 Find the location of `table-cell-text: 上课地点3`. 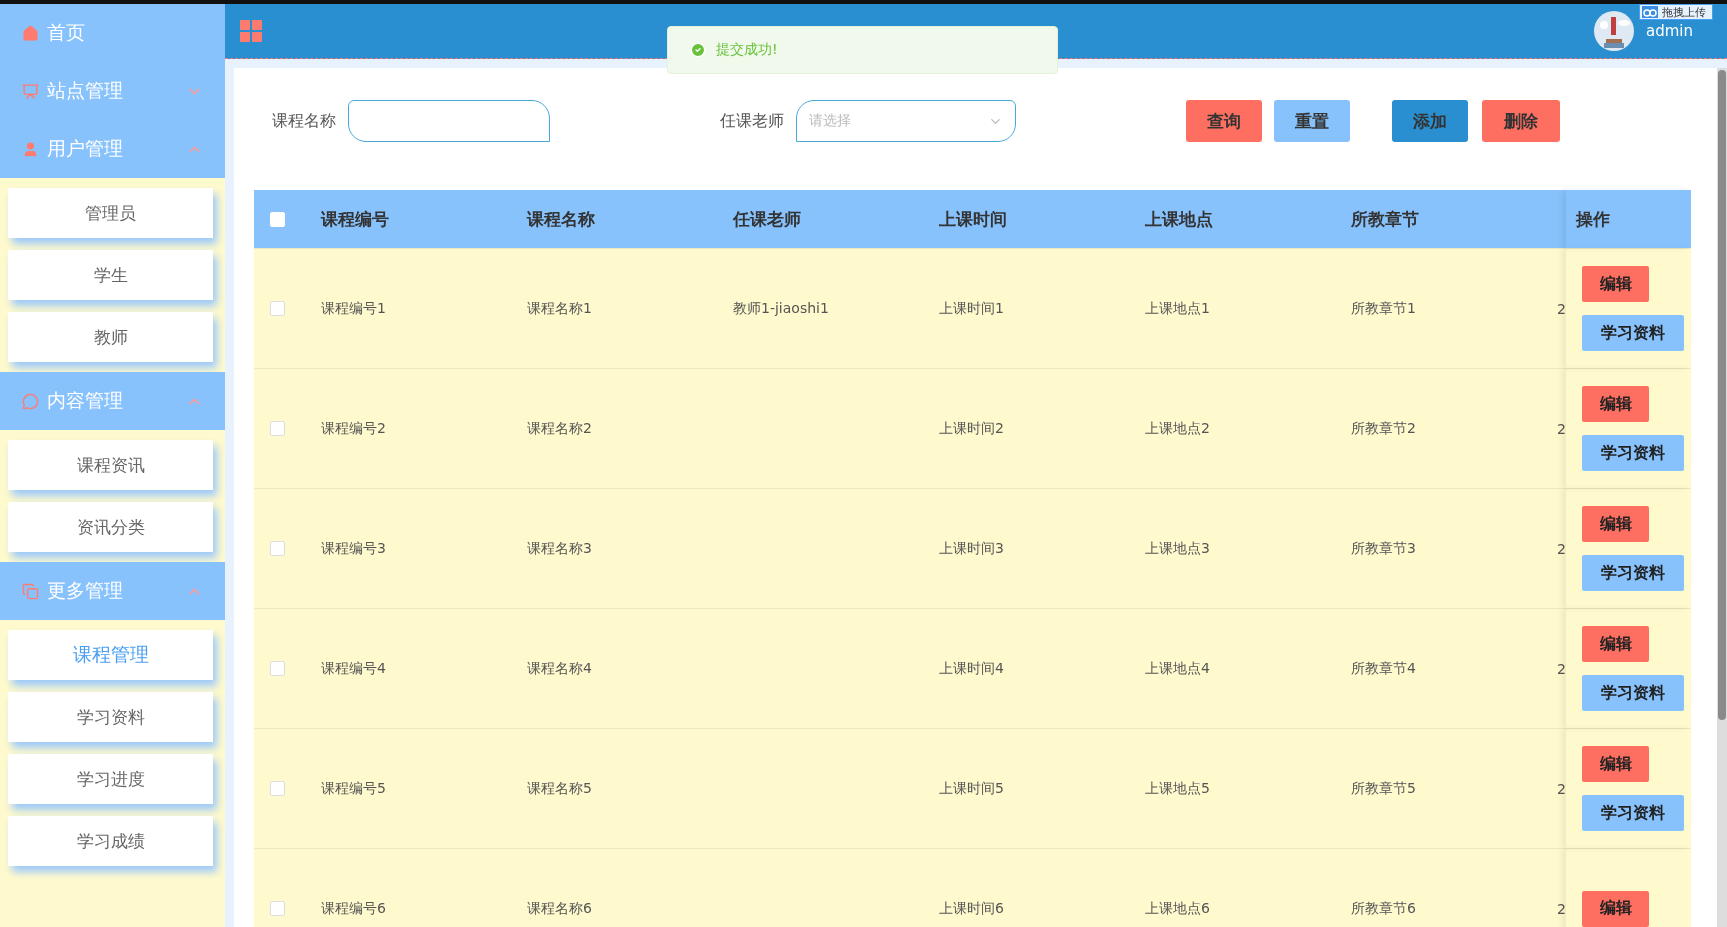

table-cell-text: 上课地点3 is located at coordinates (1177, 548).